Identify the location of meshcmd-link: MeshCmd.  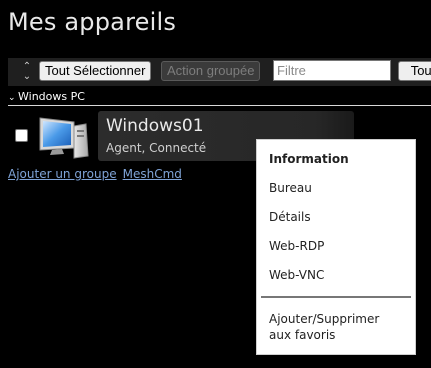
(152, 174).